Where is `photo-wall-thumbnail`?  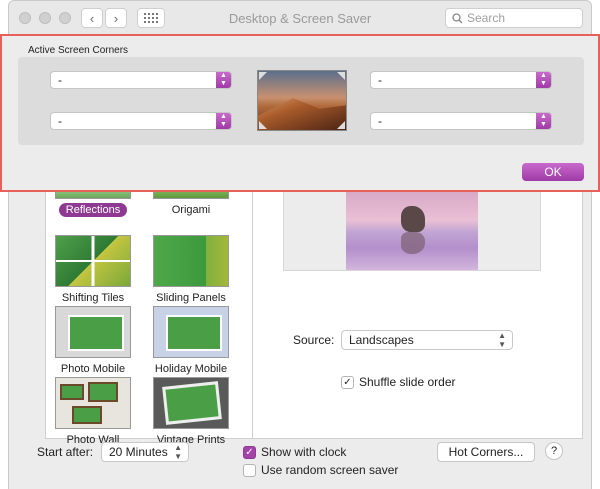
photo-wall-thumbnail is located at coordinates (93, 403).